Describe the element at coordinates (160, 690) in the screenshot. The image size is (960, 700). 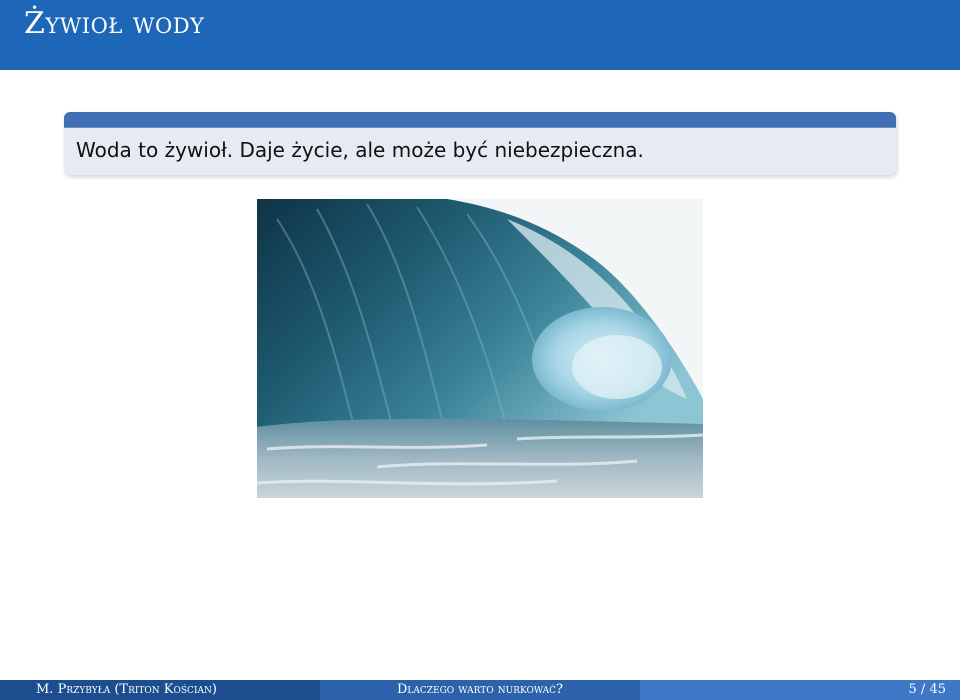
I see `footer-author: M. Przybyła (Triton Kościan)` at that location.